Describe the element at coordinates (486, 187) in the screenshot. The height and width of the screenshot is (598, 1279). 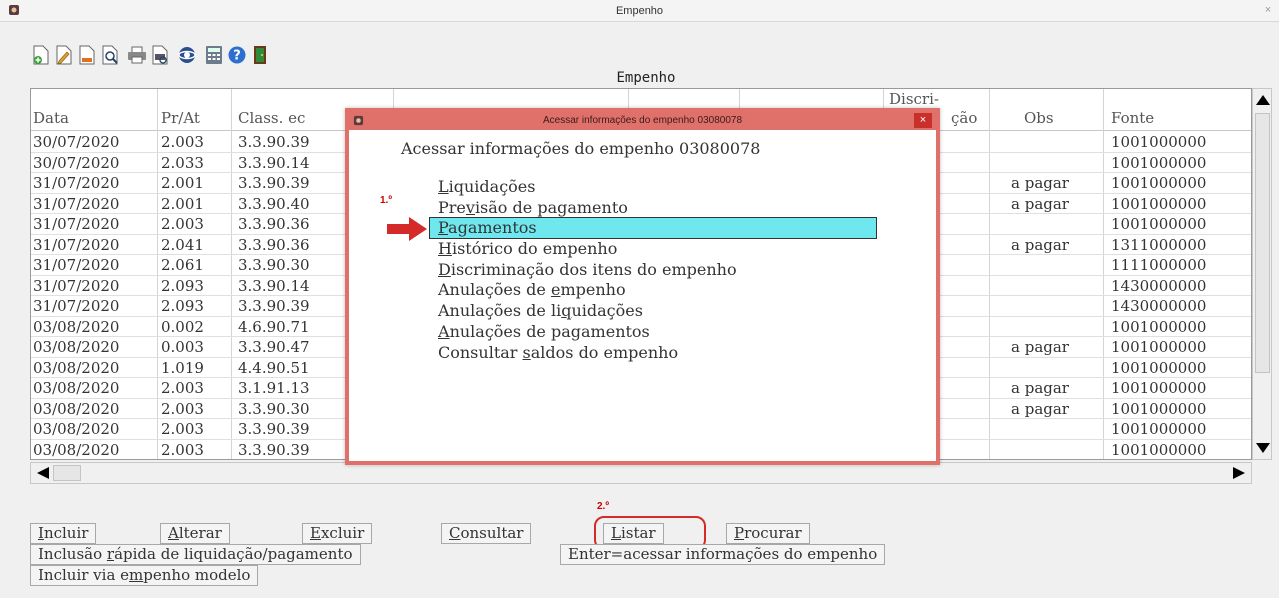
I see `dialog-menu-item: Liquidações` at that location.